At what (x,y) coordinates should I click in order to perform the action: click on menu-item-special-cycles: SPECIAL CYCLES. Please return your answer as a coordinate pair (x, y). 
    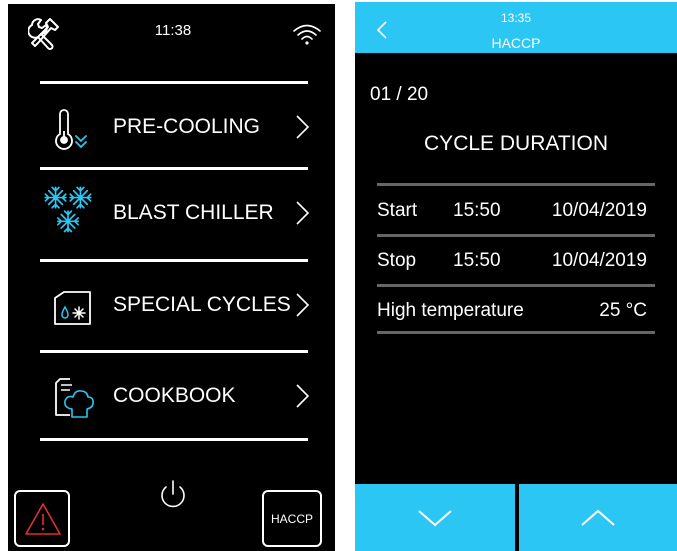
    Looking at the image, I should click on (179, 304).